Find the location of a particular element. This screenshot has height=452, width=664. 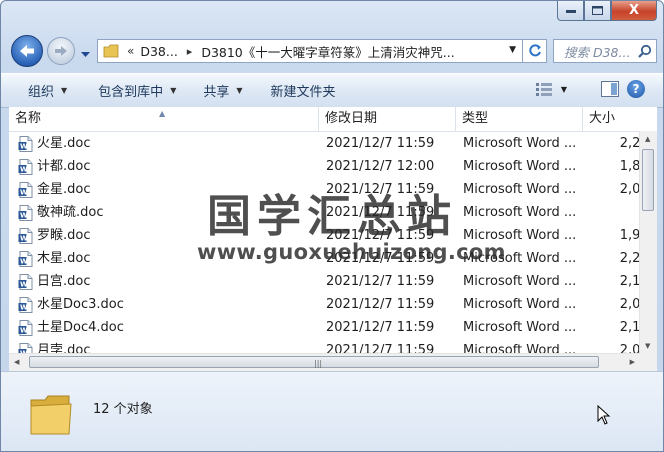

address-bar: « D38... ▸ D3810《十一大曜字章符篆》上清消灾神咒... ▼ is located at coordinates (310, 51).